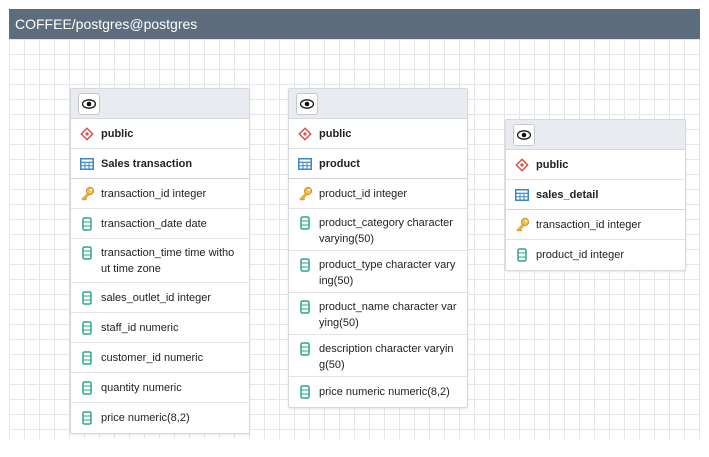  I want to click on column-row: sales_outlet_id integer, so click(160, 298).